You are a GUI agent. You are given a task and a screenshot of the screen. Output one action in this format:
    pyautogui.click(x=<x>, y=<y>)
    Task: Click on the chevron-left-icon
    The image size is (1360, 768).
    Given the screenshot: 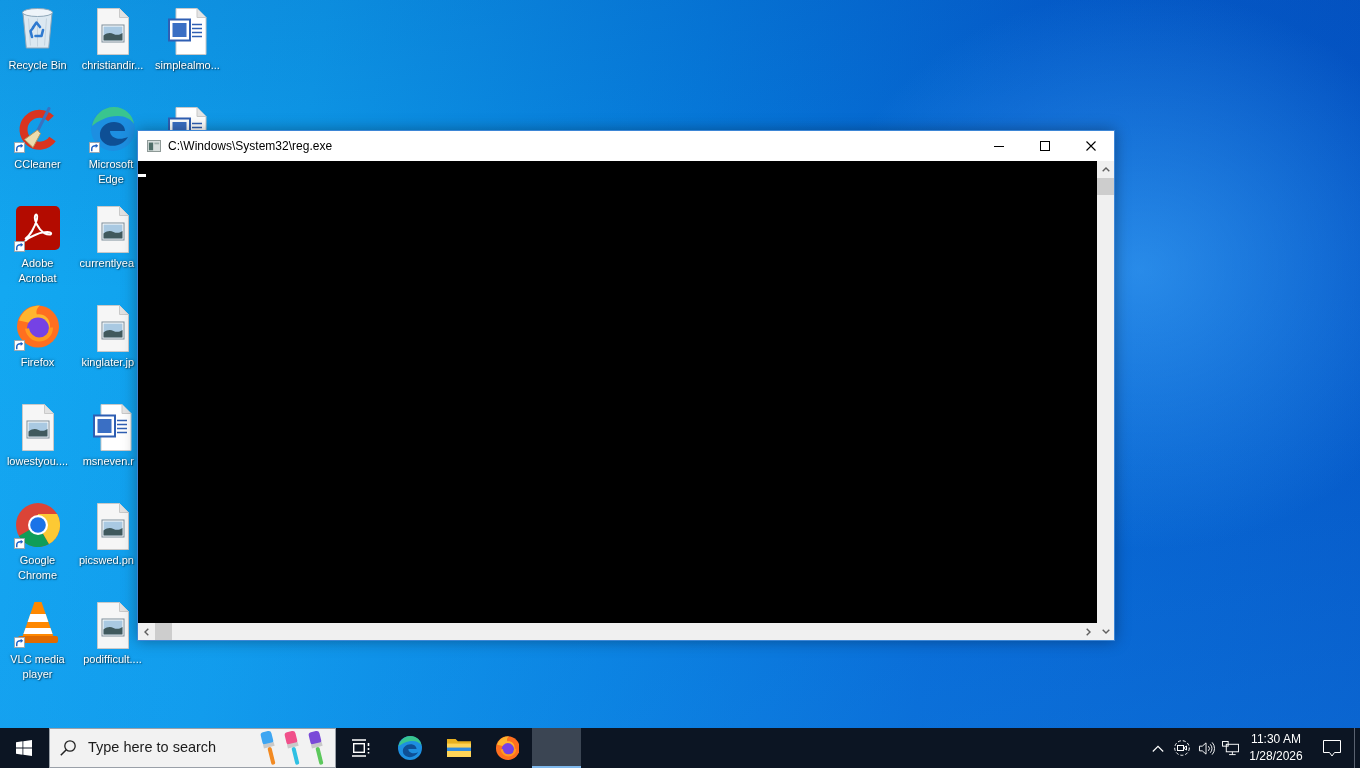 What is the action you would take?
    pyautogui.click(x=146, y=631)
    